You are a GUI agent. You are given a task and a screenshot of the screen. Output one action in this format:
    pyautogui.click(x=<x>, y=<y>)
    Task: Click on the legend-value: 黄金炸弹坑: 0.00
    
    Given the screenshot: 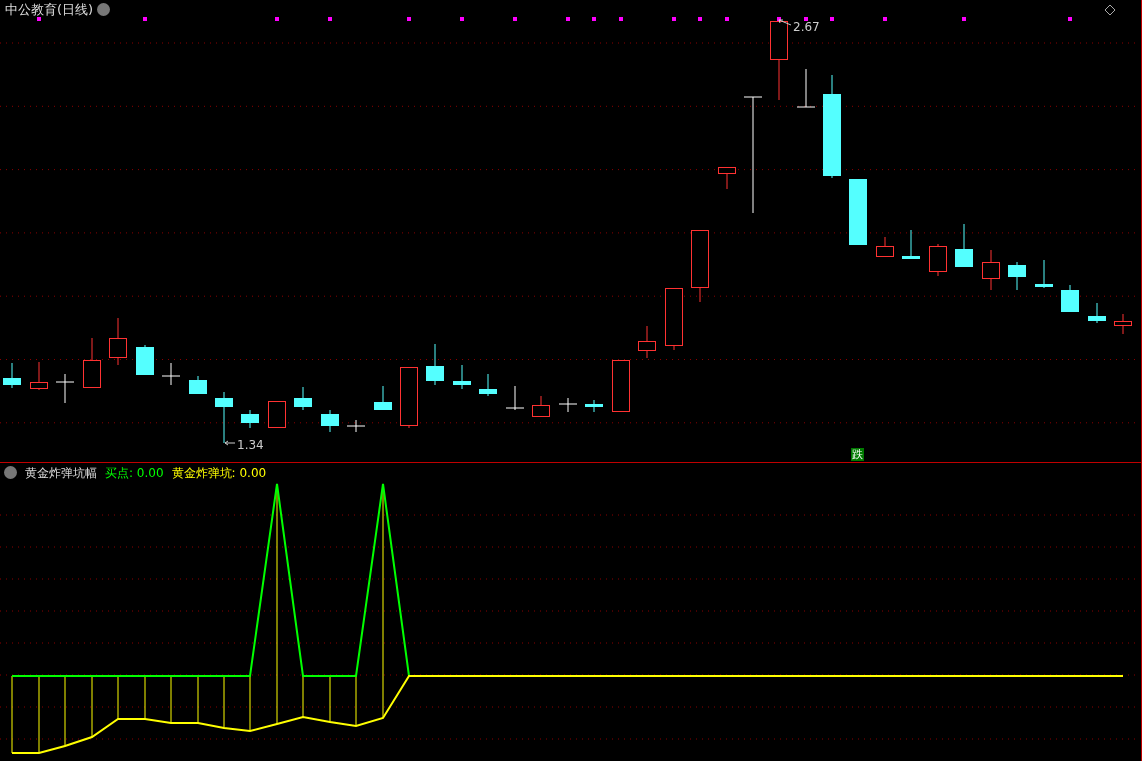 What is the action you would take?
    pyautogui.click(x=219, y=472)
    